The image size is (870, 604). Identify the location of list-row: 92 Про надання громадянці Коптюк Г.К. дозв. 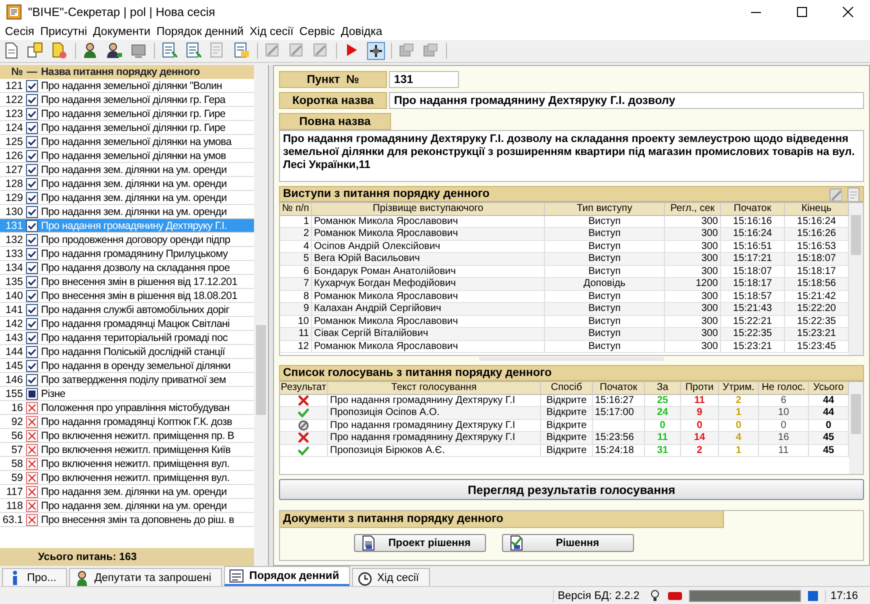
(127, 422).